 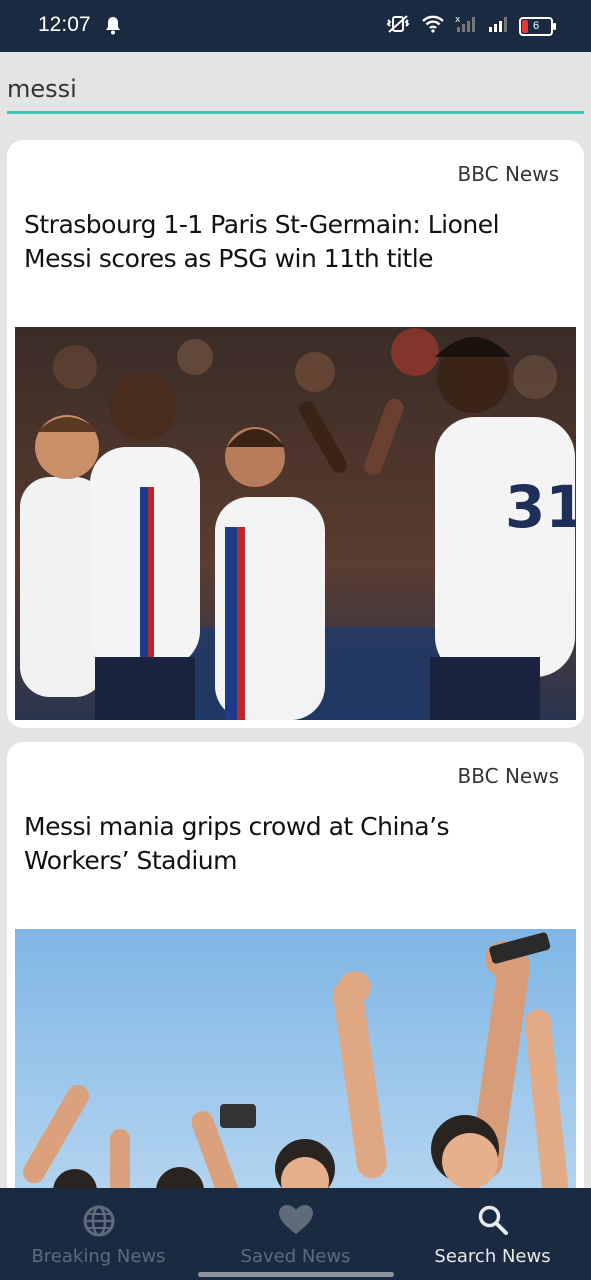 What do you see at coordinates (99, 1223) in the screenshot?
I see `globe-icon` at bounding box center [99, 1223].